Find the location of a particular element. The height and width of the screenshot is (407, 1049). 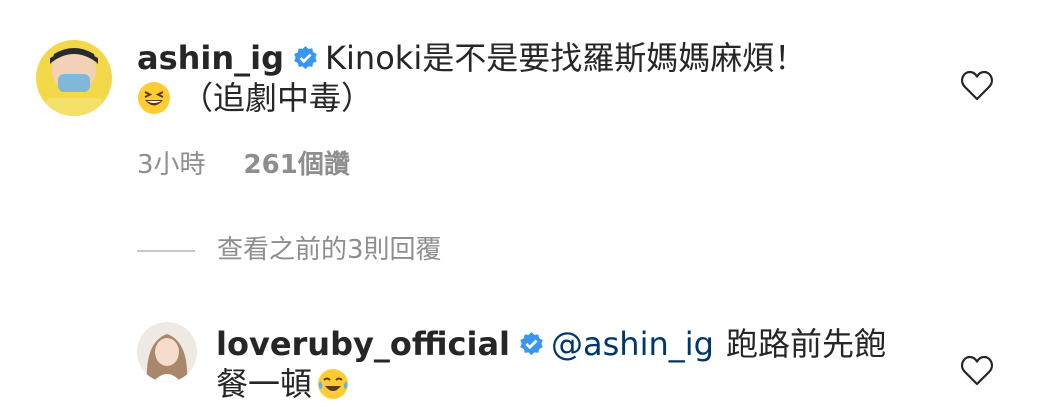

reply-text-line2: 餐一頓 is located at coordinates (283, 384).